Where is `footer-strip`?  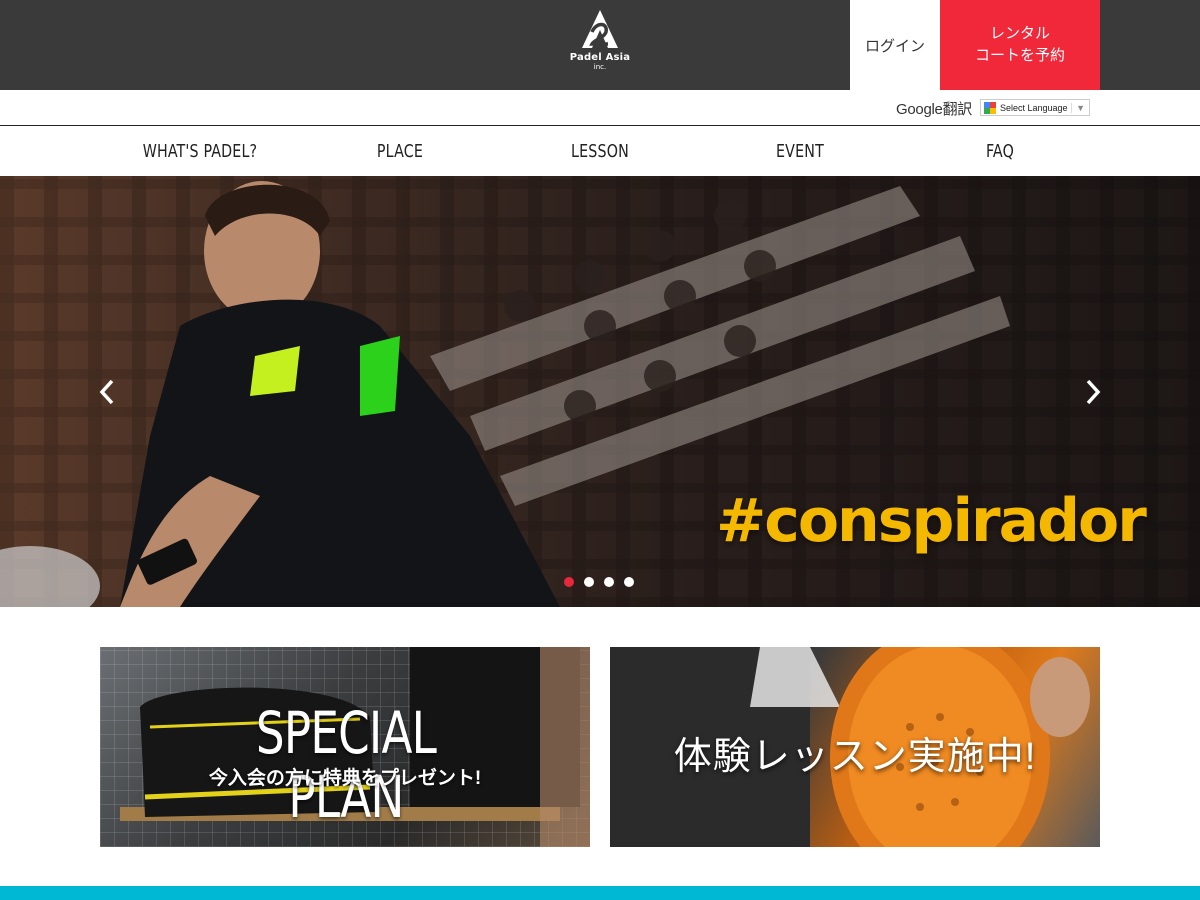 footer-strip is located at coordinates (600, 893).